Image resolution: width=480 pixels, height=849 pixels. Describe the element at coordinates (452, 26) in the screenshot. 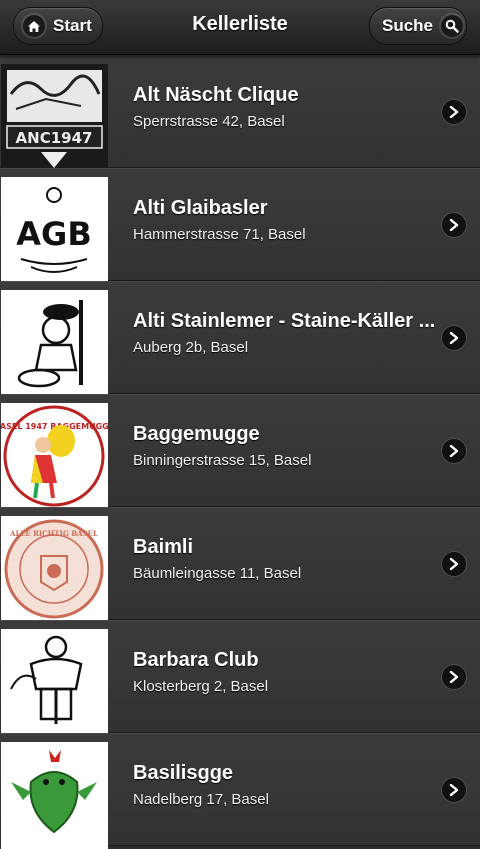

I see `search-icon` at that location.